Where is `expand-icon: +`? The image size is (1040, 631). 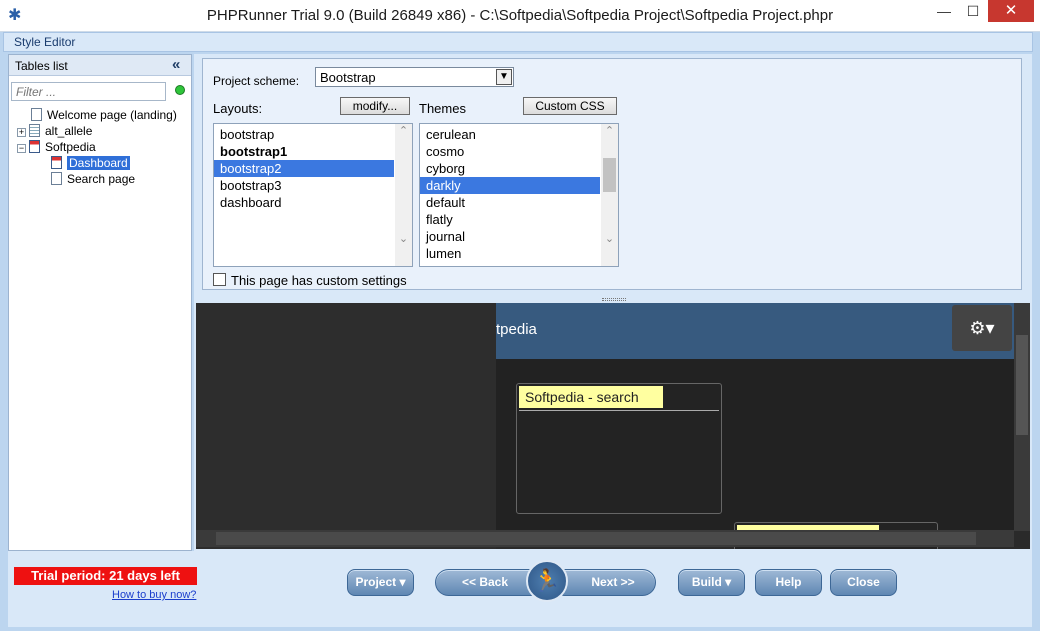 expand-icon: + is located at coordinates (21, 132).